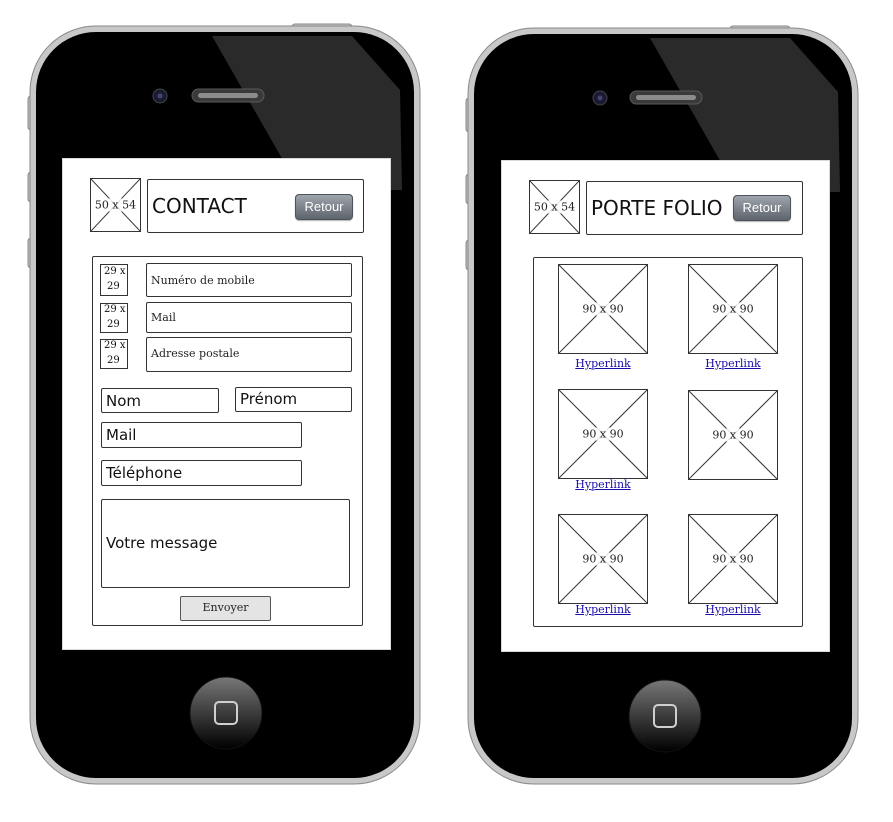 This screenshot has height=822, width=893. What do you see at coordinates (203, 280) in the screenshot?
I see `contact-row-mobile-label: Numéro de mobile` at bounding box center [203, 280].